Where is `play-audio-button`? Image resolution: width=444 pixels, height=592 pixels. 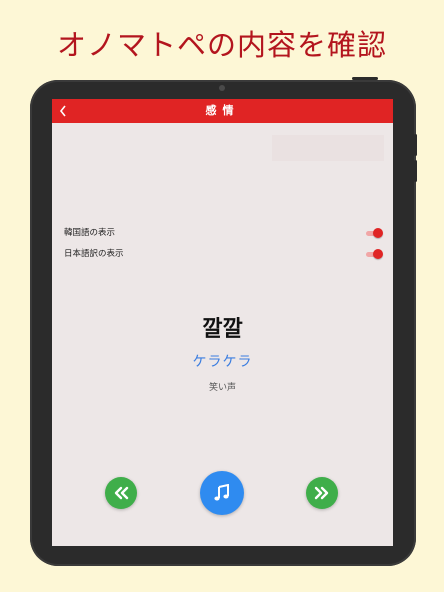
play-audio-button is located at coordinates (222, 493).